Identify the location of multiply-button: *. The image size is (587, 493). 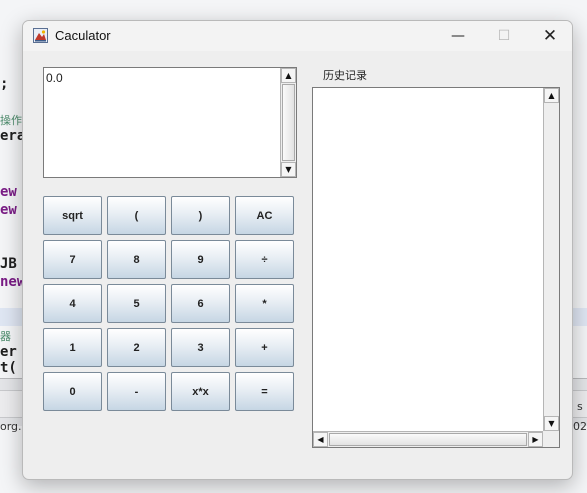
(264, 303).